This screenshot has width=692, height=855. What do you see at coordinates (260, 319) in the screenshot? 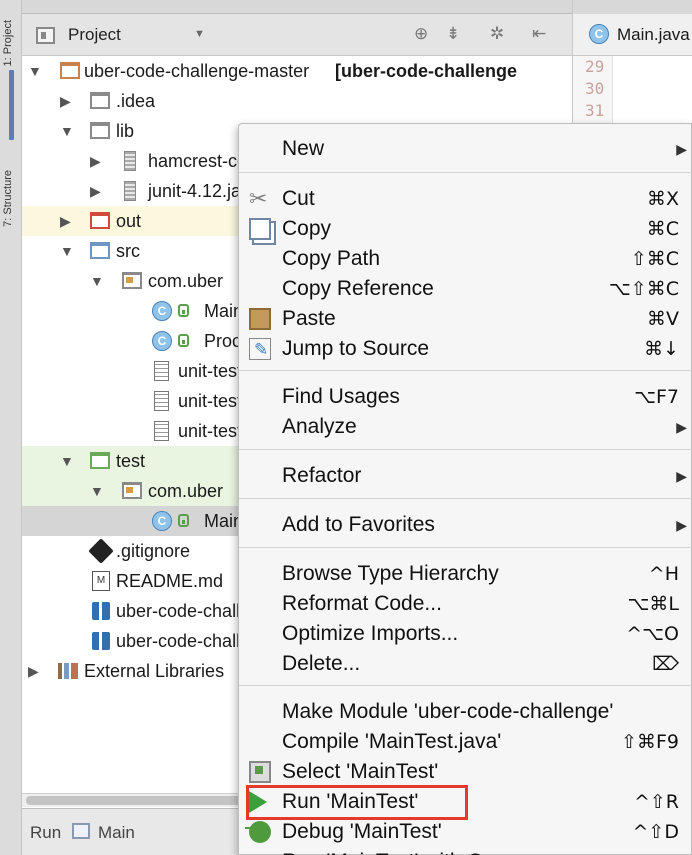
I see `paste-icon` at bounding box center [260, 319].